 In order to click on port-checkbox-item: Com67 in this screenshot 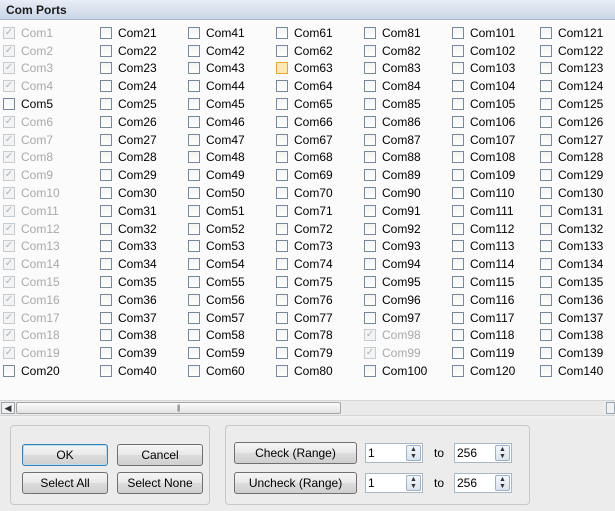, I will do `click(306, 140)`.